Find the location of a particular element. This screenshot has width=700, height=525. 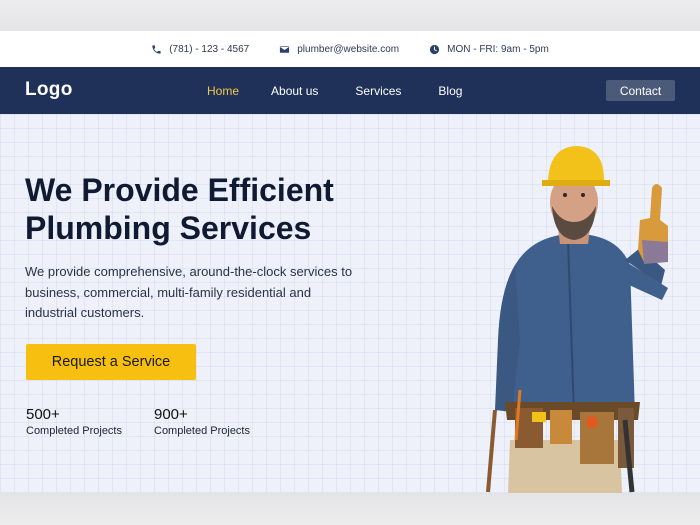

phone-info: (781) - 123 - 4567 is located at coordinates (200, 49).